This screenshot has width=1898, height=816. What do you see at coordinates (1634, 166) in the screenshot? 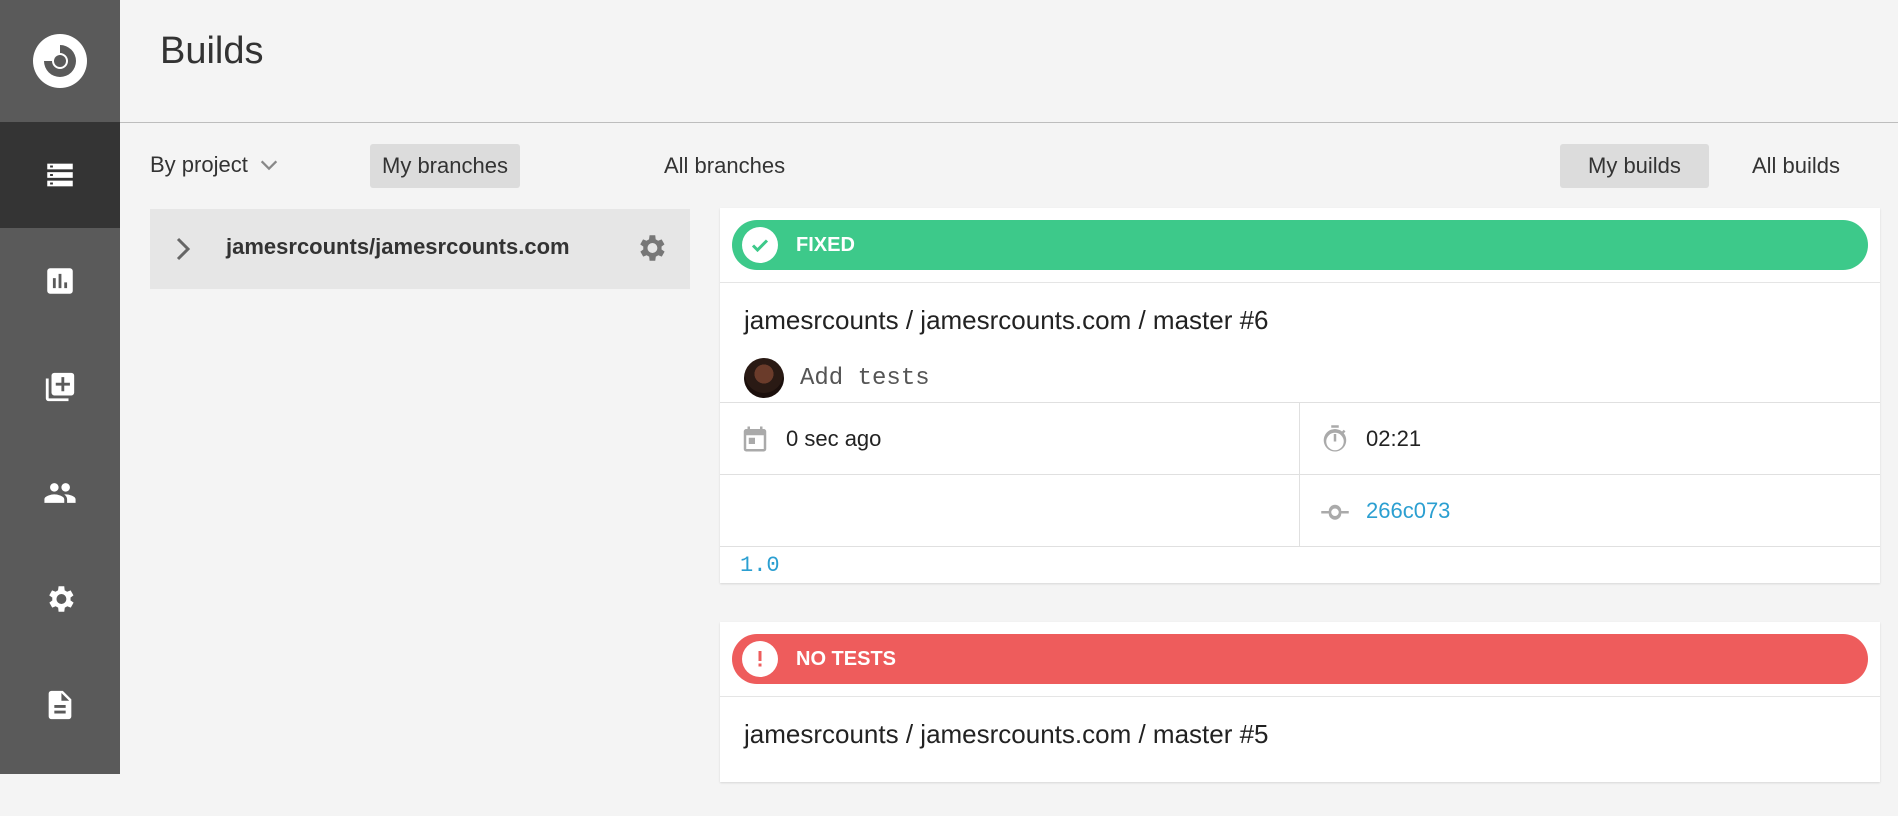
I see `tab-my-builds: My builds` at bounding box center [1634, 166].